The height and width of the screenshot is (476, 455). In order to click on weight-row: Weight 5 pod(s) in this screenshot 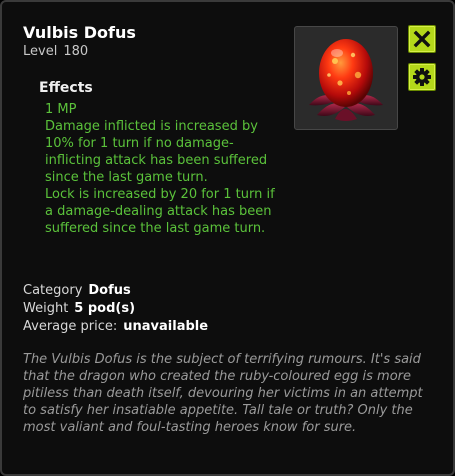, I will do `click(115, 309)`.